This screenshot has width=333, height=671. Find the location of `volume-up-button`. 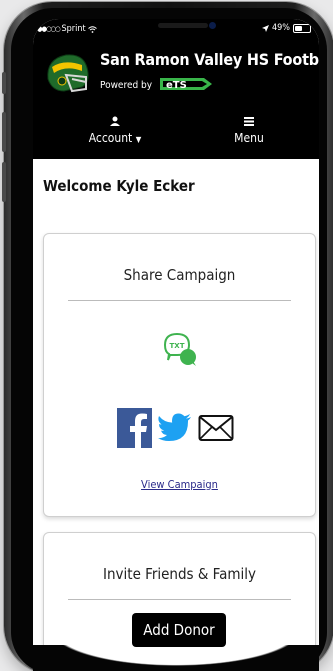

volume-up-button is located at coordinates (4, 132).